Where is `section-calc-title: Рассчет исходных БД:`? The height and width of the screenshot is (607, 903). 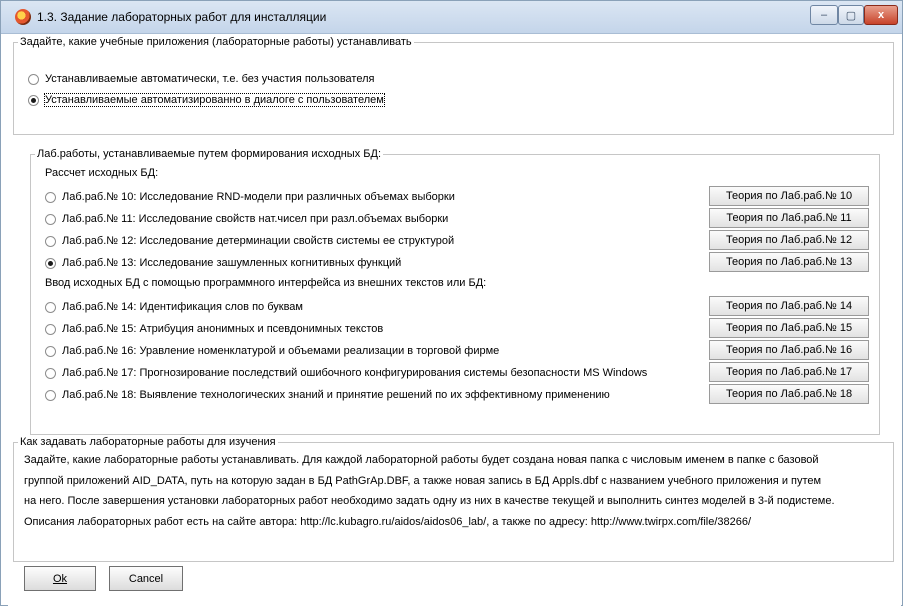
section-calc-title: Рассчет исходных БД: is located at coordinates (102, 173).